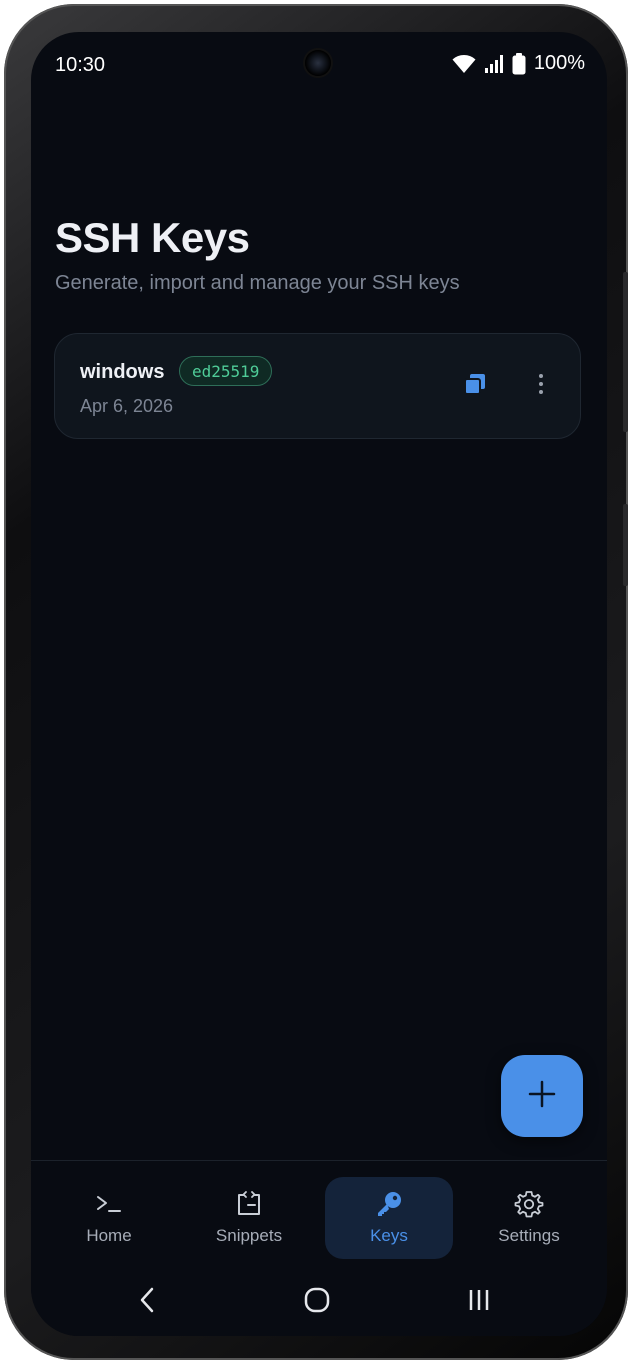  Describe the element at coordinates (152, 237) in the screenshot. I see `page-title: SSH Keys` at that location.